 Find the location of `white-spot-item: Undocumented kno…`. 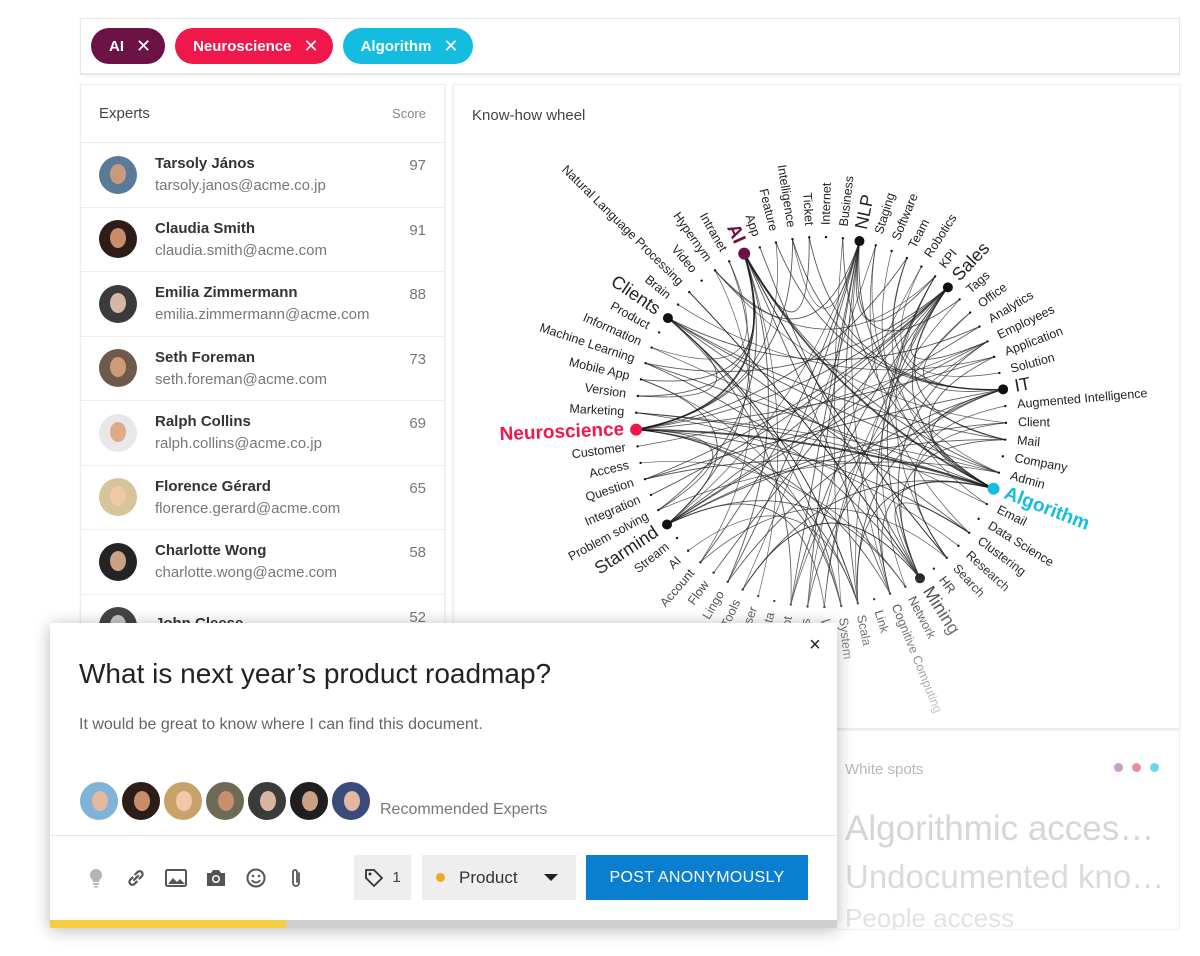

white-spot-item: Undocumented kno… is located at coordinates (1004, 877).